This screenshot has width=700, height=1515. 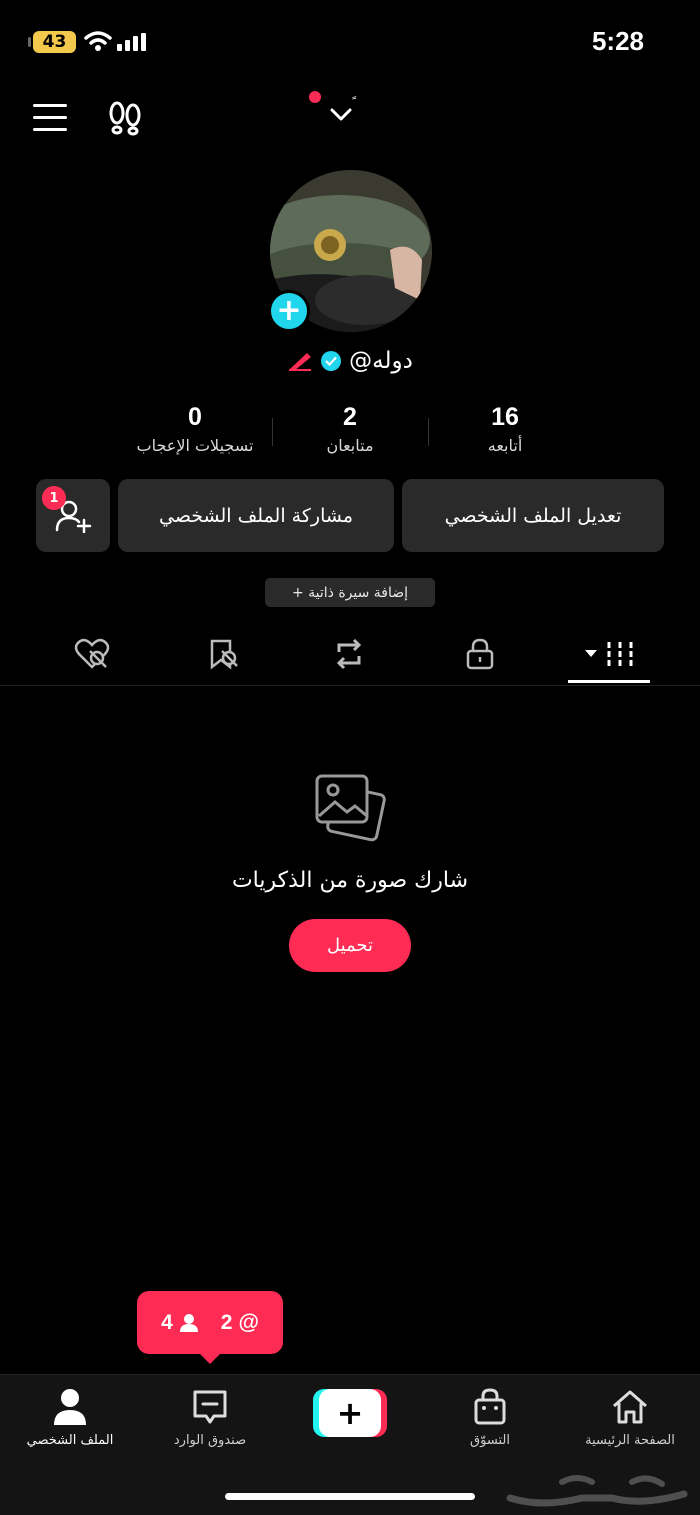 I want to click on followers-stat: 2 متابعان, so click(x=350, y=429).